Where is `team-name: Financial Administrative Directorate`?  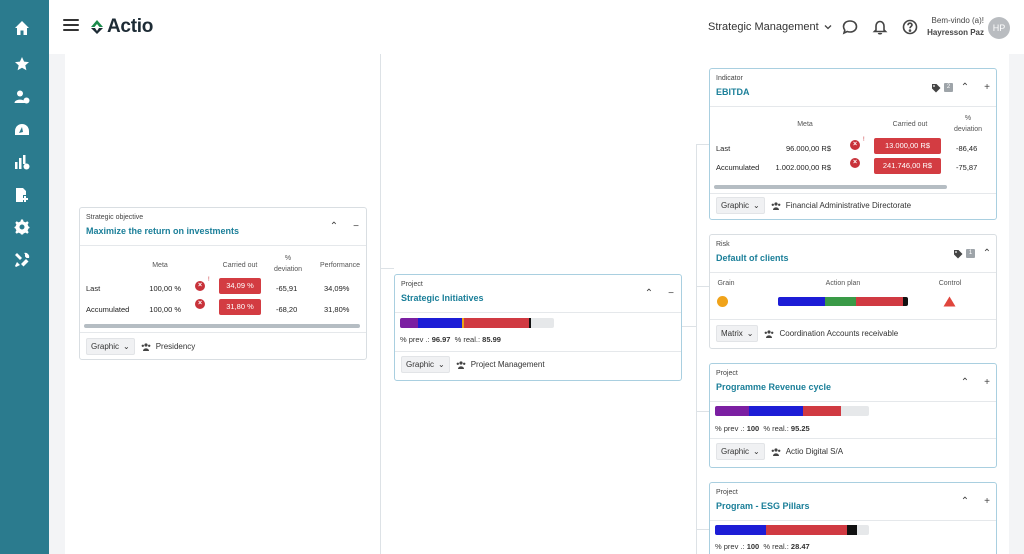 team-name: Financial Administrative Directorate is located at coordinates (848, 205).